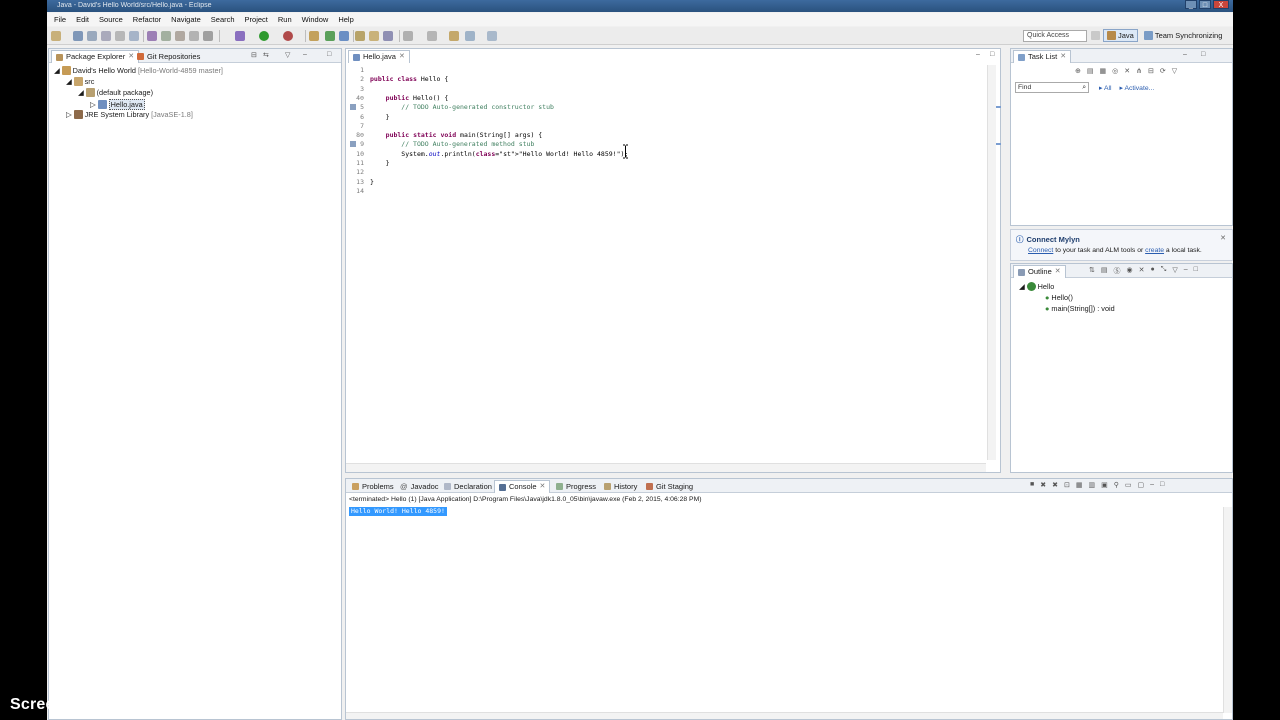 The height and width of the screenshot is (720, 1280). I want to click on tab-console: Console ✕, so click(522, 486).